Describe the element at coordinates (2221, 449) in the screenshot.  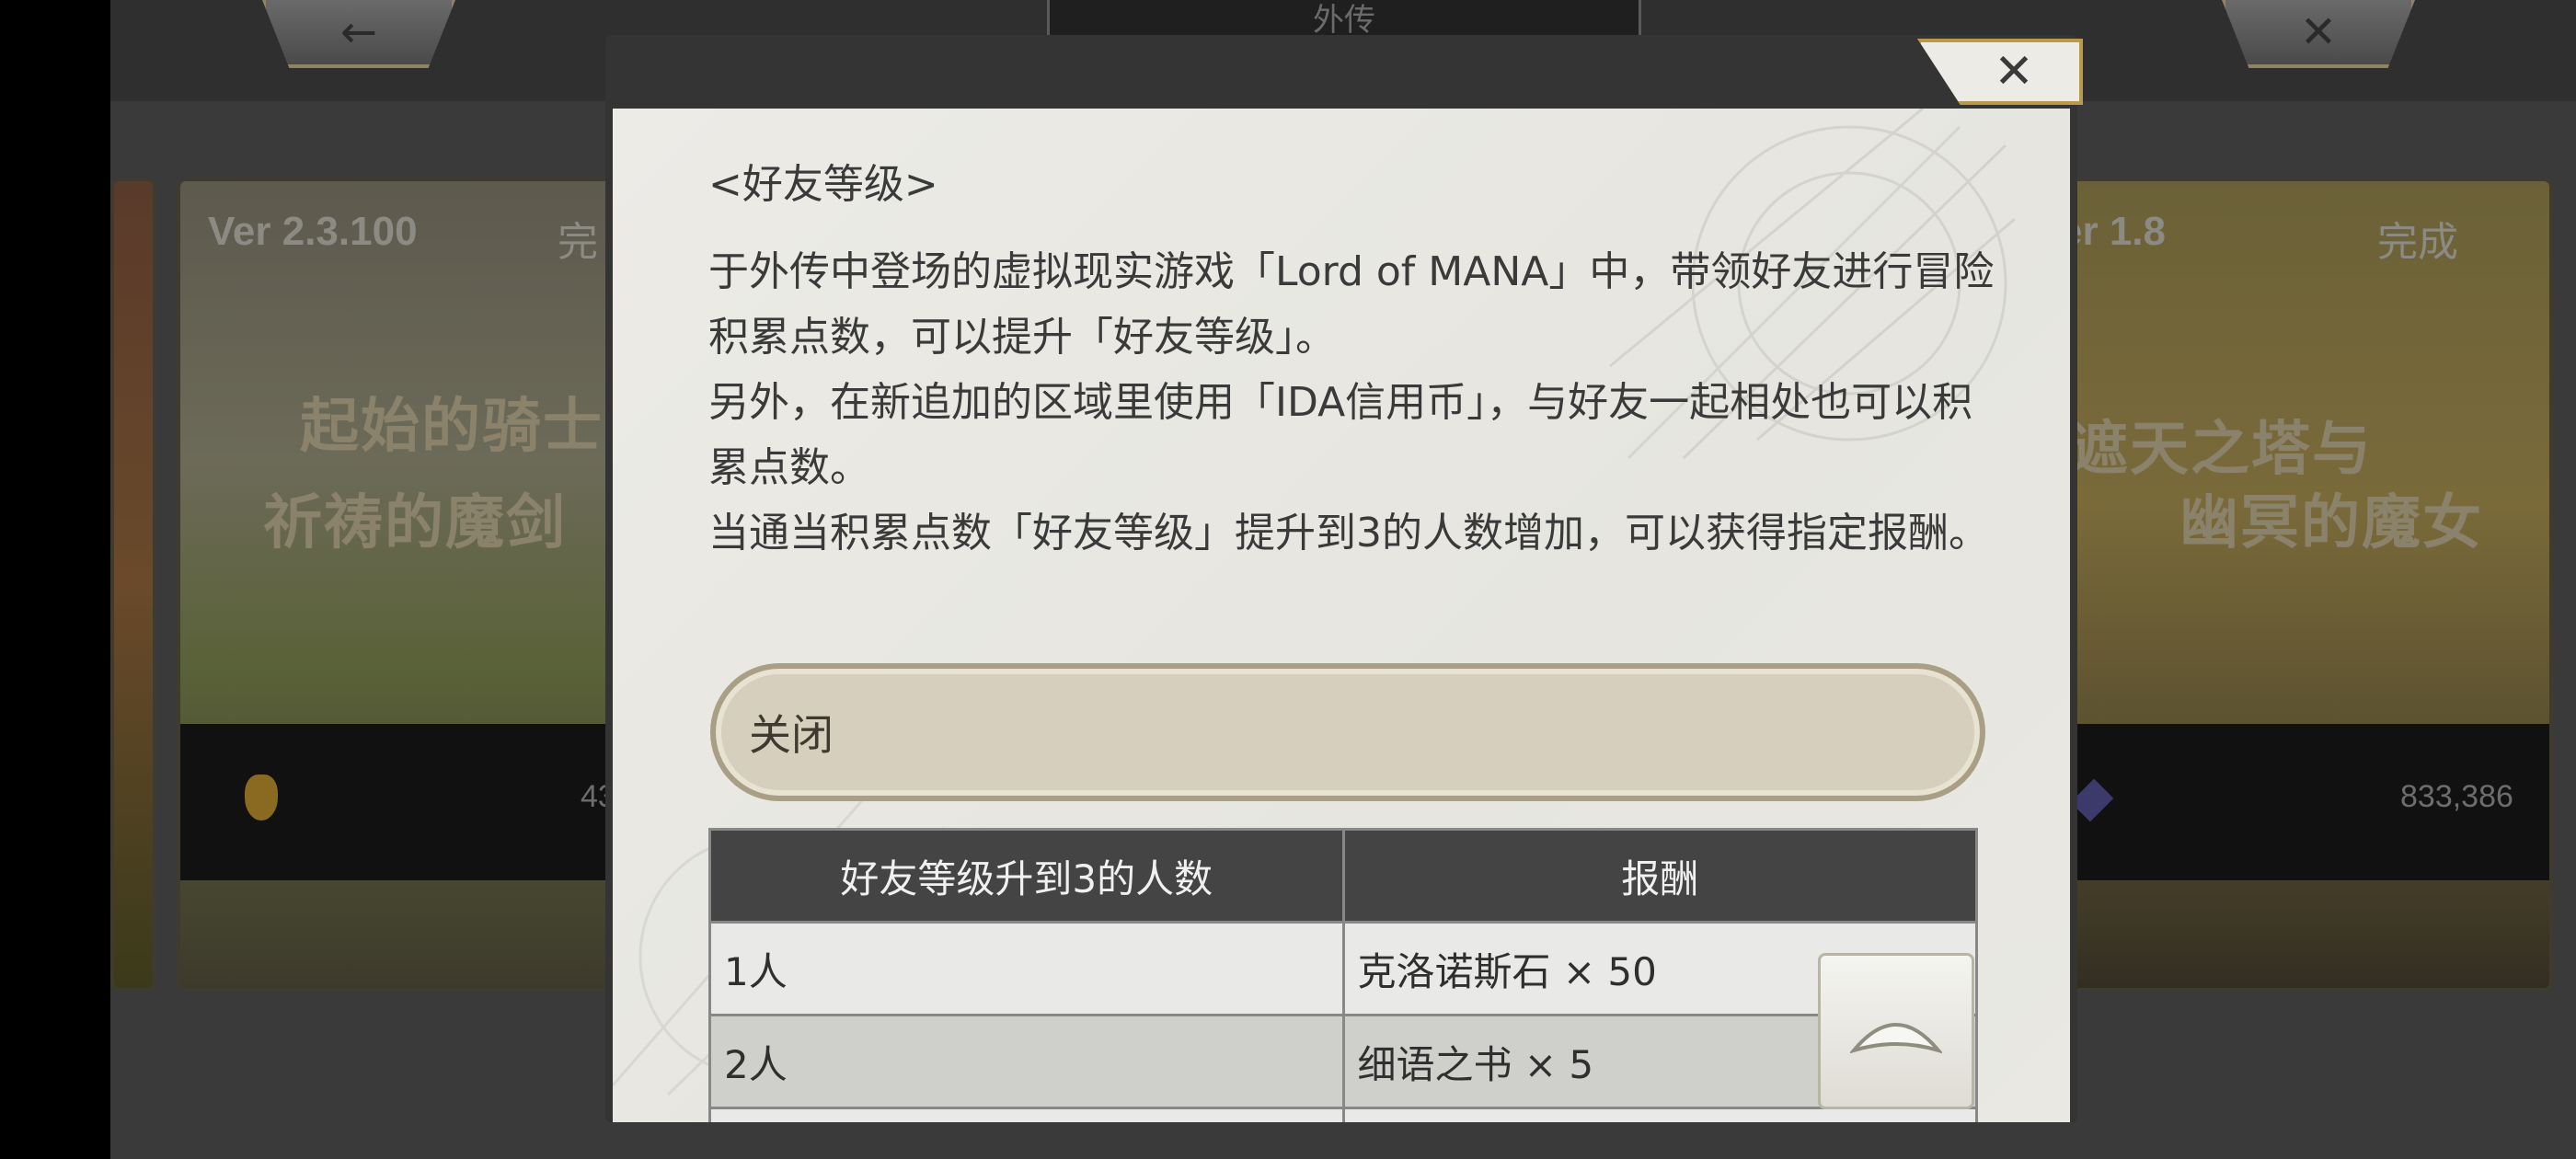
I see `card-title-line1: 遮天之塔与` at that location.